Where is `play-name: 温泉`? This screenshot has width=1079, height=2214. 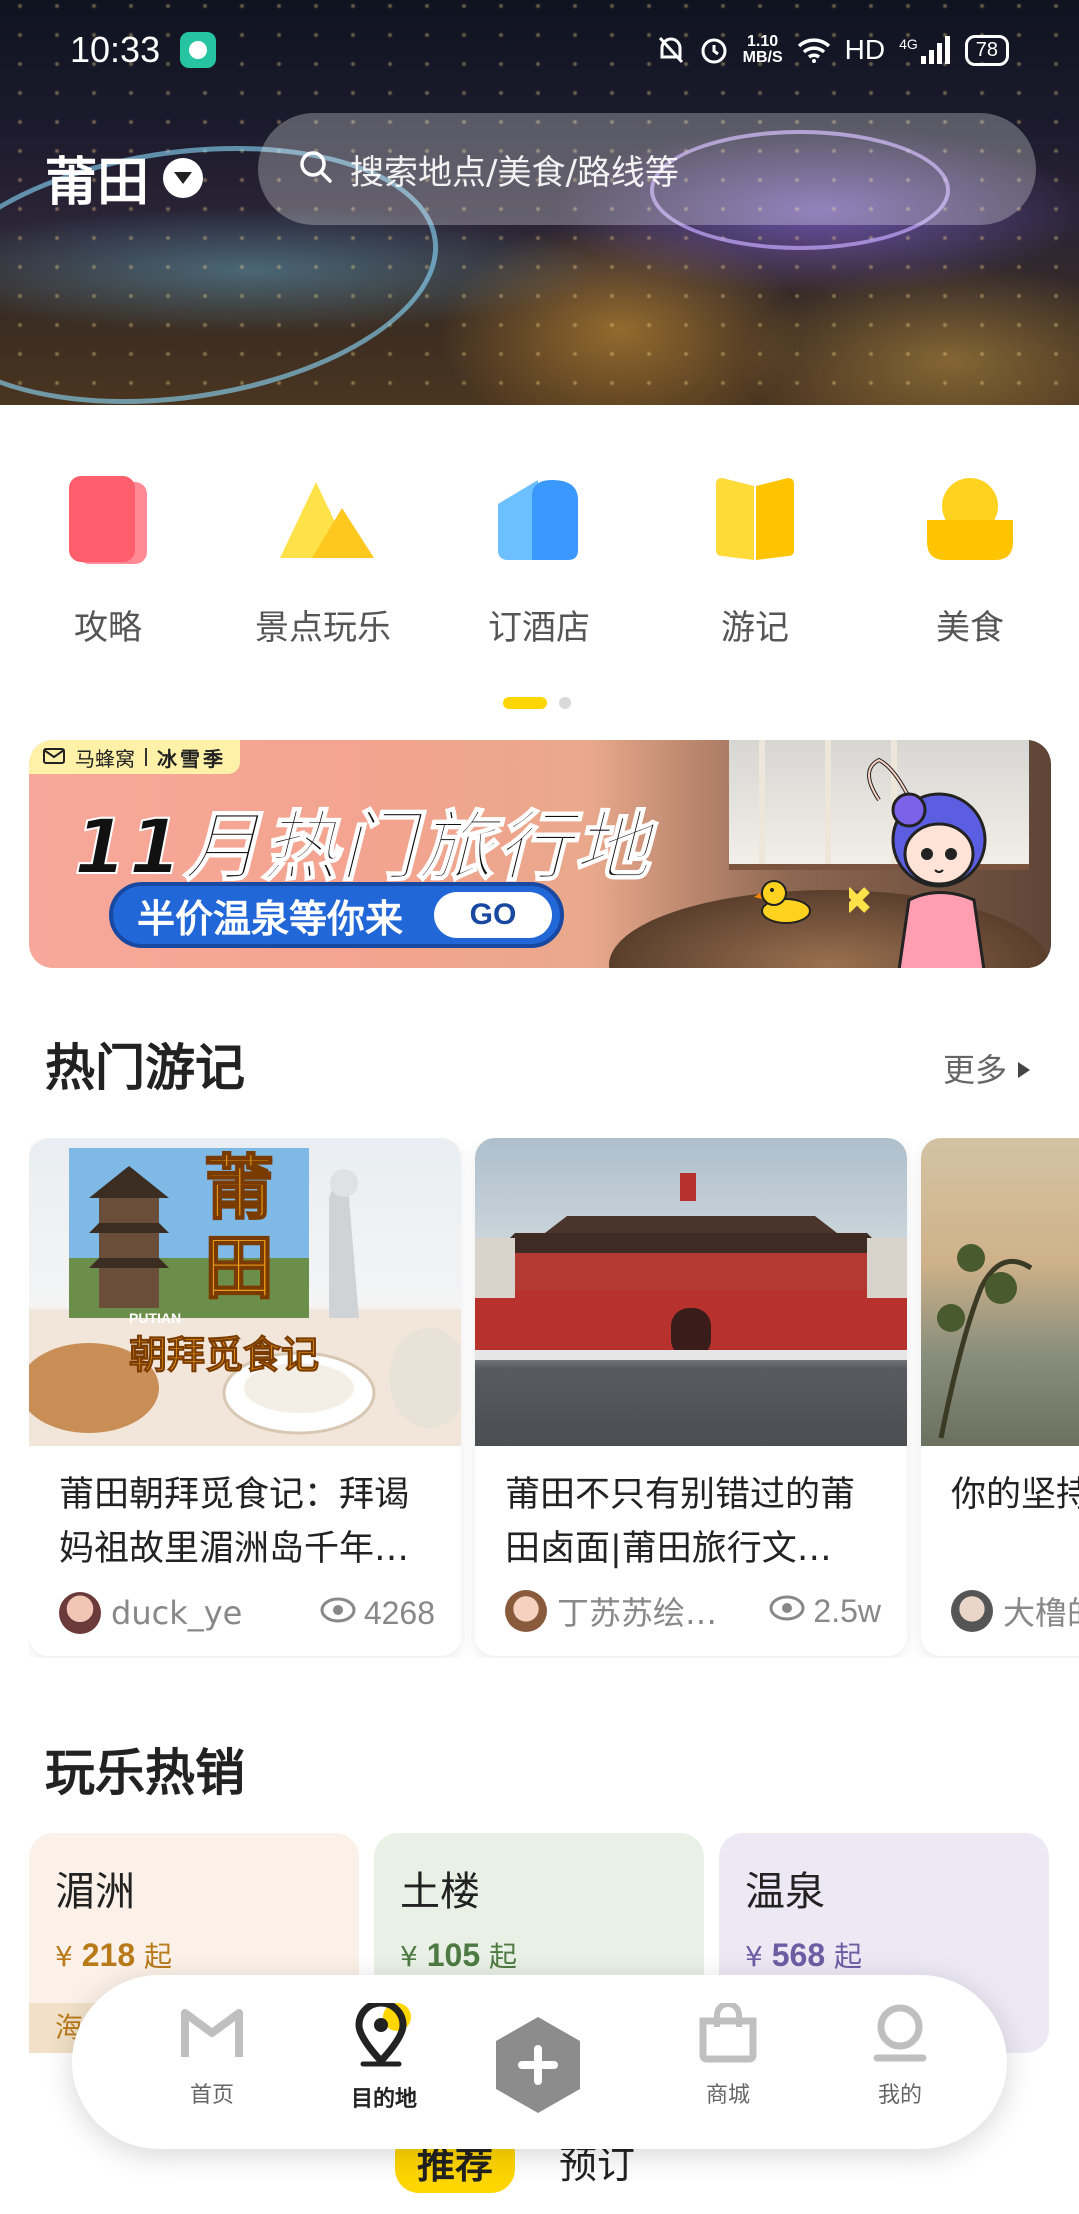 play-name: 温泉 is located at coordinates (785, 1892).